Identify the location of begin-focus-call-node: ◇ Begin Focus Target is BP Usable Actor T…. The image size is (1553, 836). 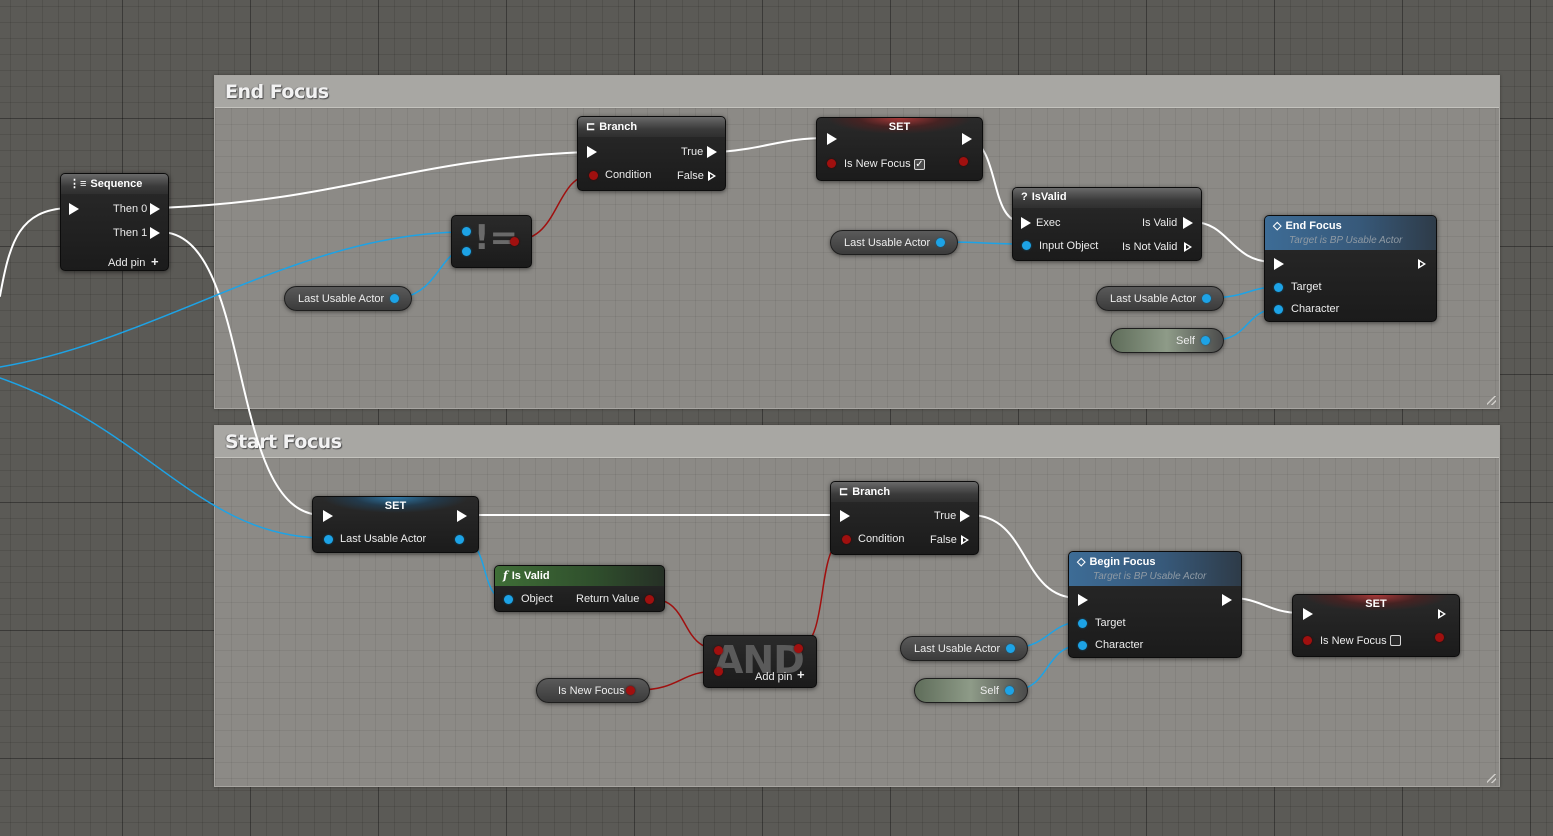
(1155, 604).